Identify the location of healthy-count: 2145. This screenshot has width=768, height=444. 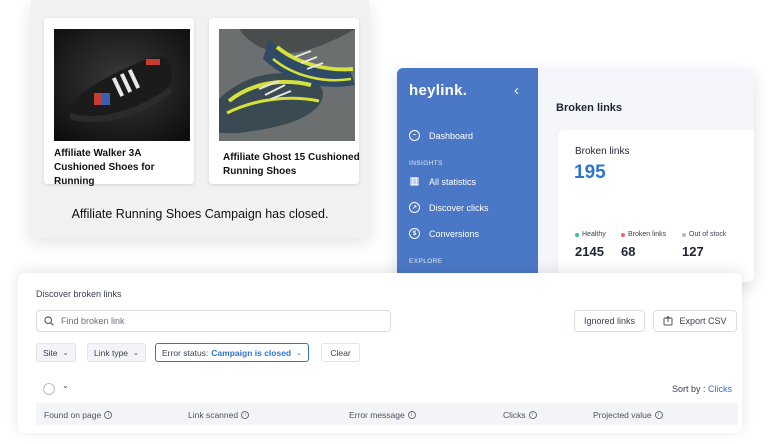
(589, 251).